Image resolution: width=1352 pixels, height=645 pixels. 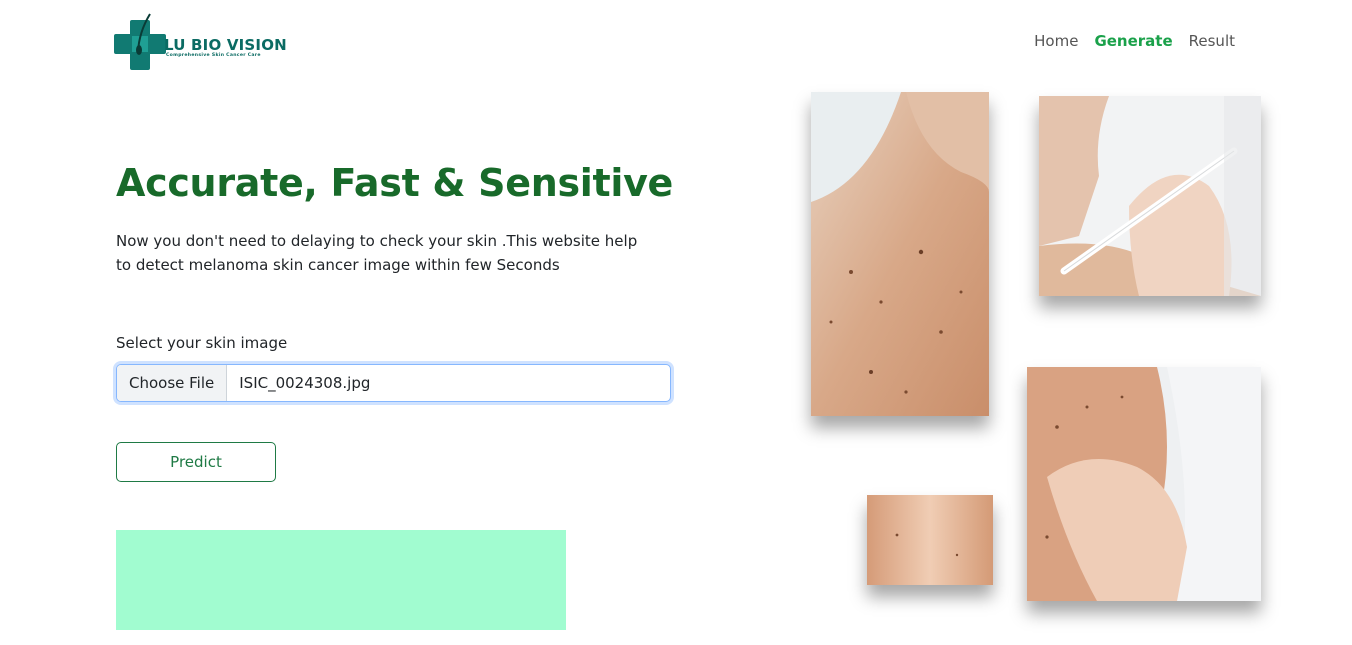 What do you see at coordinates (1150, 196) in the screenshot?
I see `marking-mole-photo` at bounding box center [1150, 196].